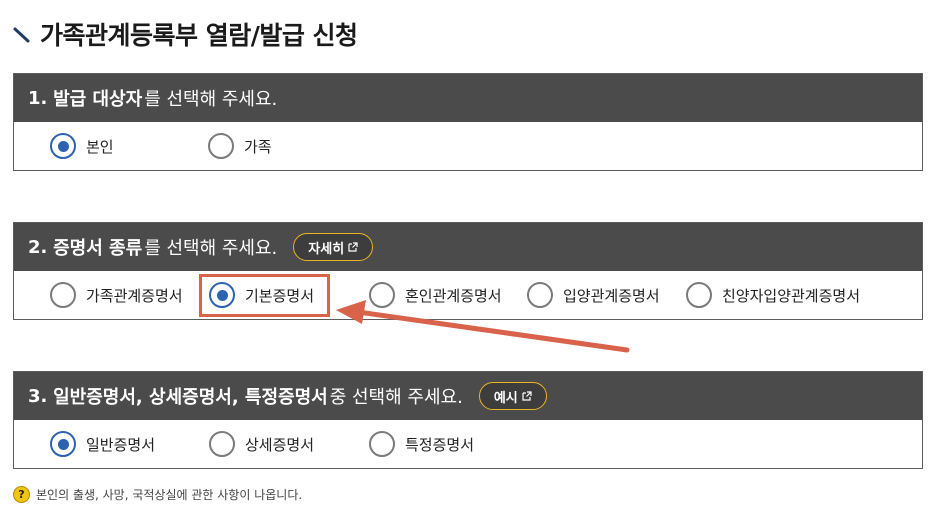 Image resolution: width=939 pixels, height=518 pixels. I want to click on question-mark-icon: ?, so click(21, 494).